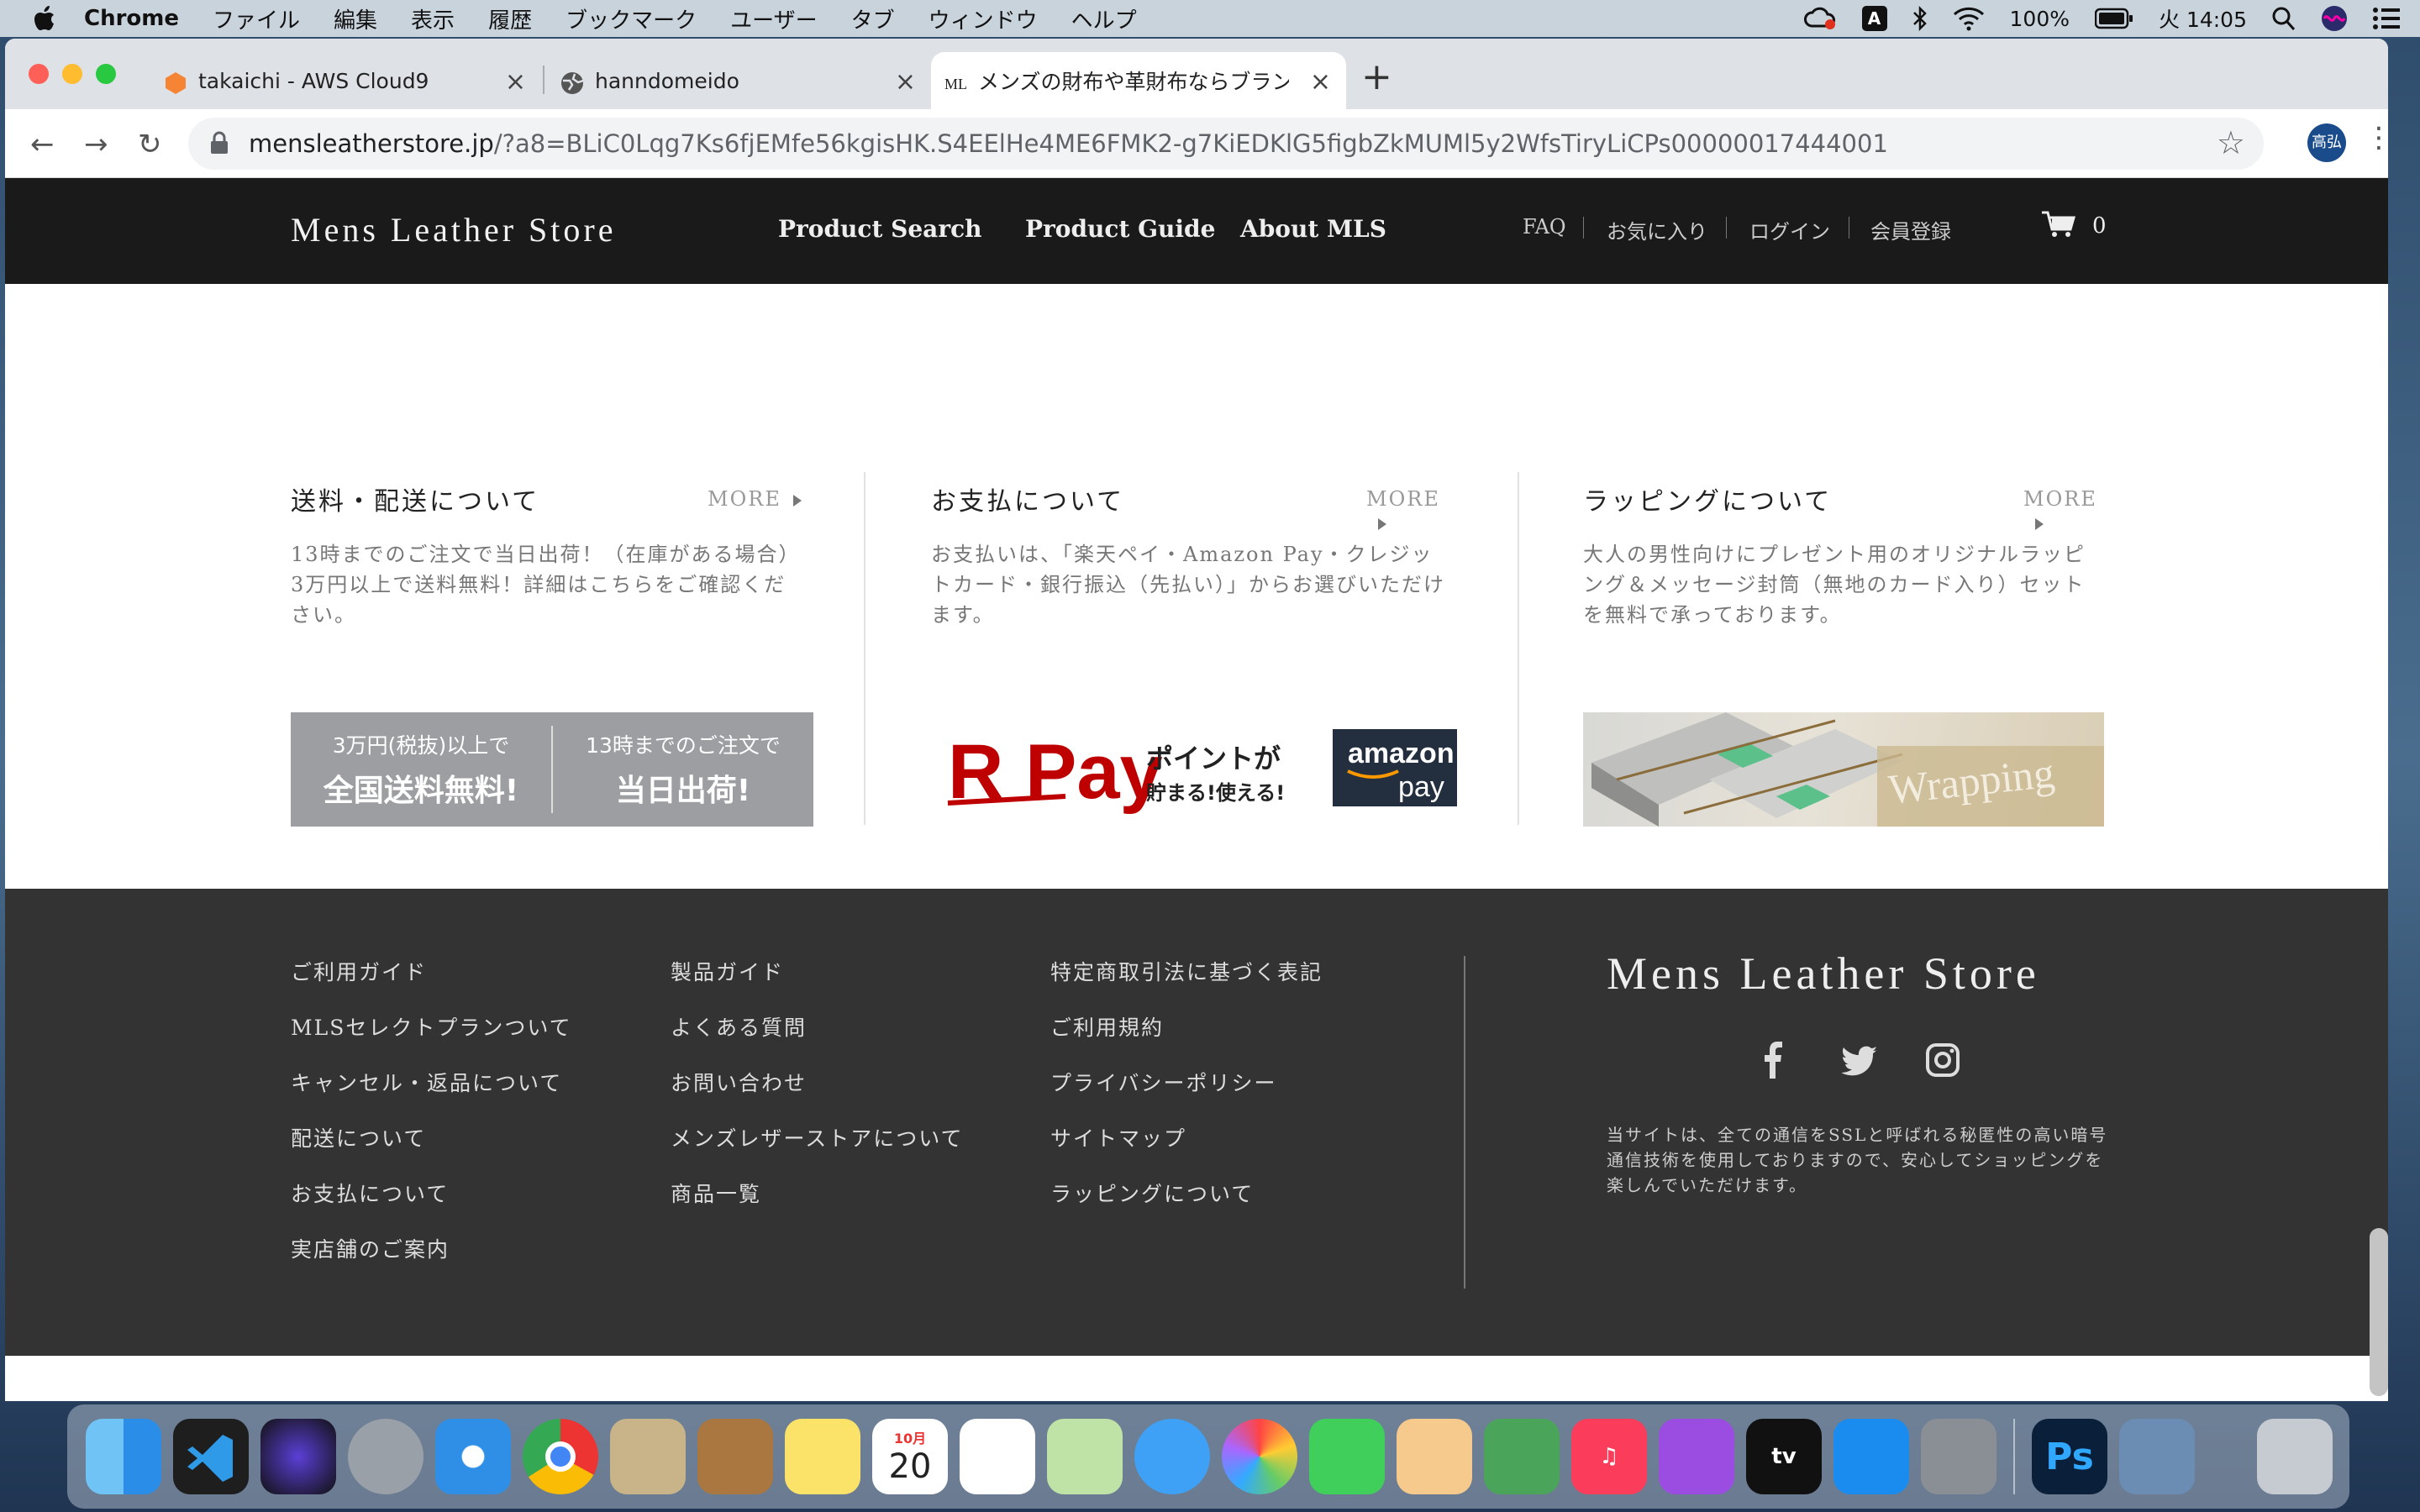 The image size is (2420, 1512). Describe the element at coordinates (2114, 18) in the screenshot. I see `battery-icon` at that location.